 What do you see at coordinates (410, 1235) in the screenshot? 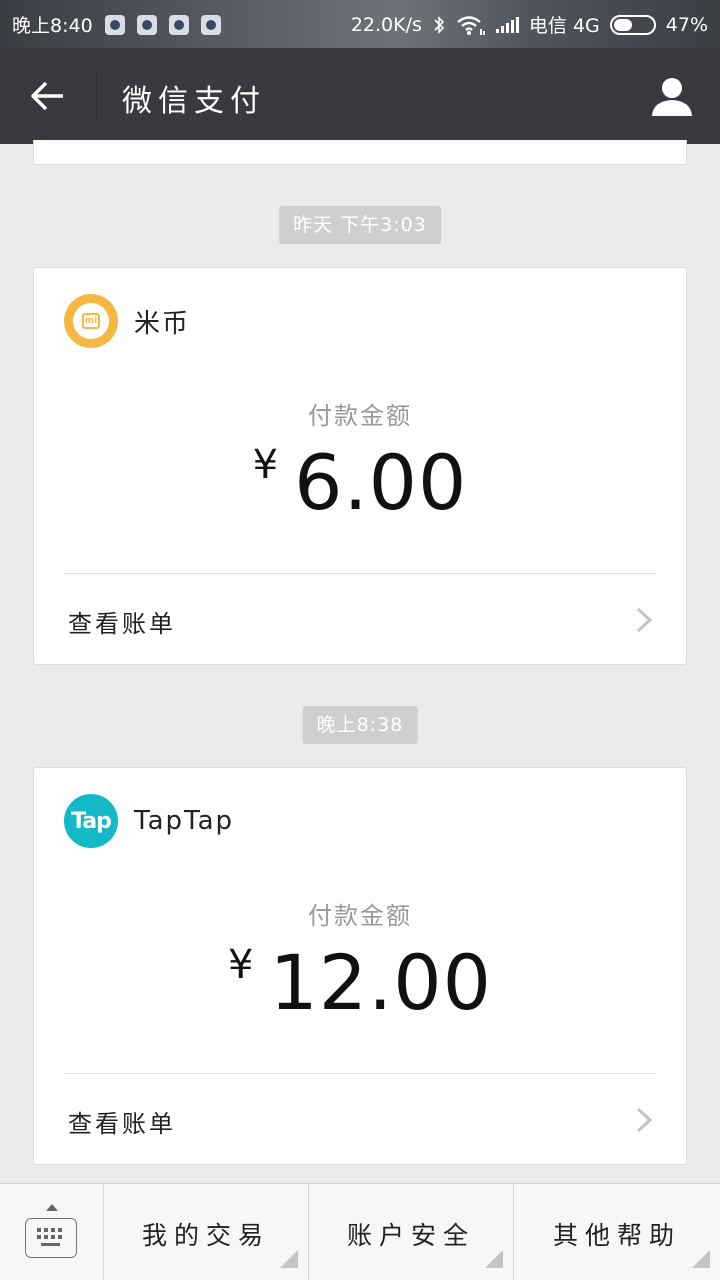
I see `menu-label: 账户安全` at bounding box center [410, 1235].